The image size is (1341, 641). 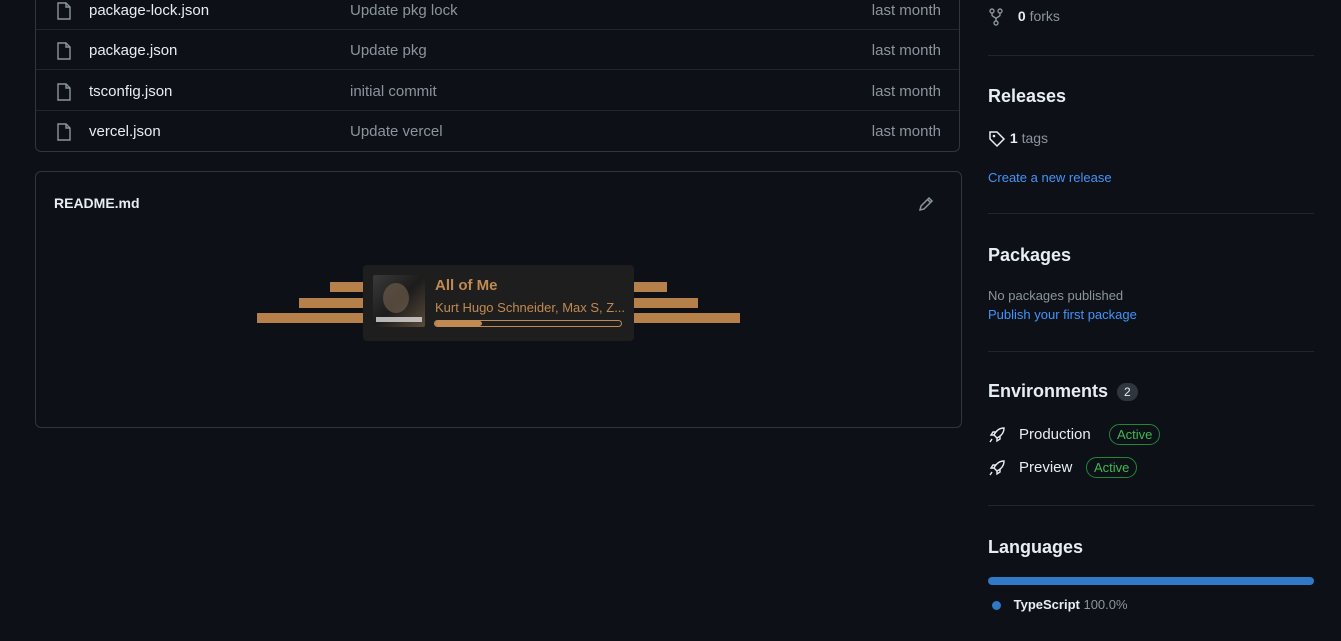 I want to click on commit-message: initial commit, so click(x=393, y=91).